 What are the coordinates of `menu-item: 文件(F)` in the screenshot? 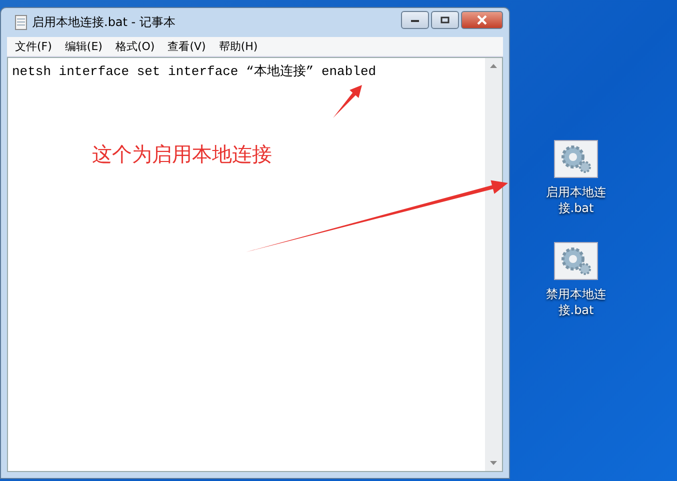 It's located at (33, 46).